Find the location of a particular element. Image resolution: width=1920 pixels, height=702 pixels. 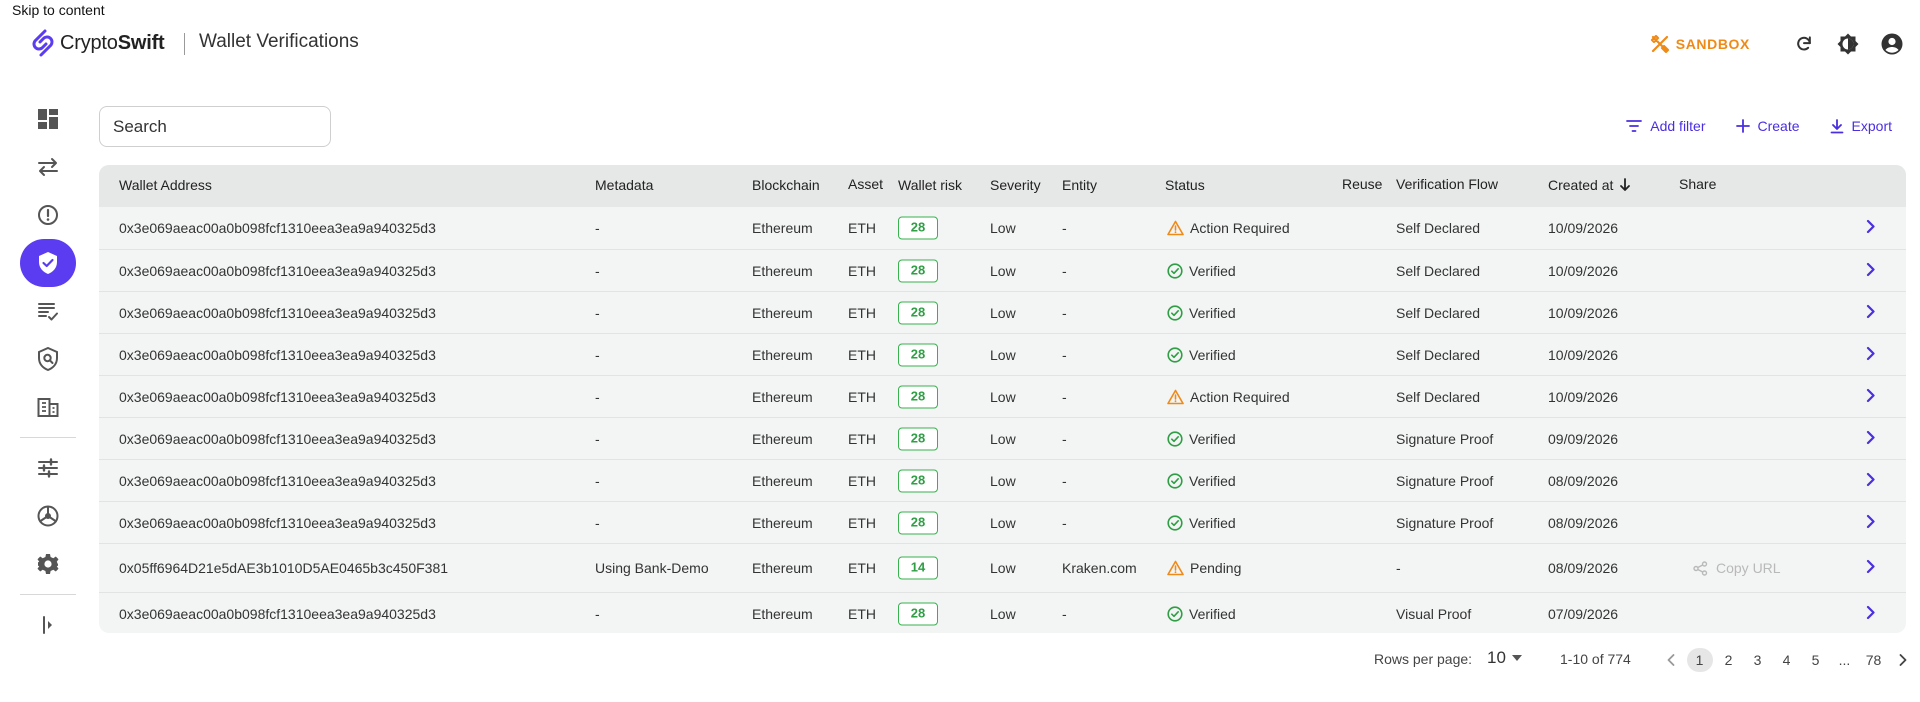

copy-url-label: Copy URL is located at coordinates (1748, 568).